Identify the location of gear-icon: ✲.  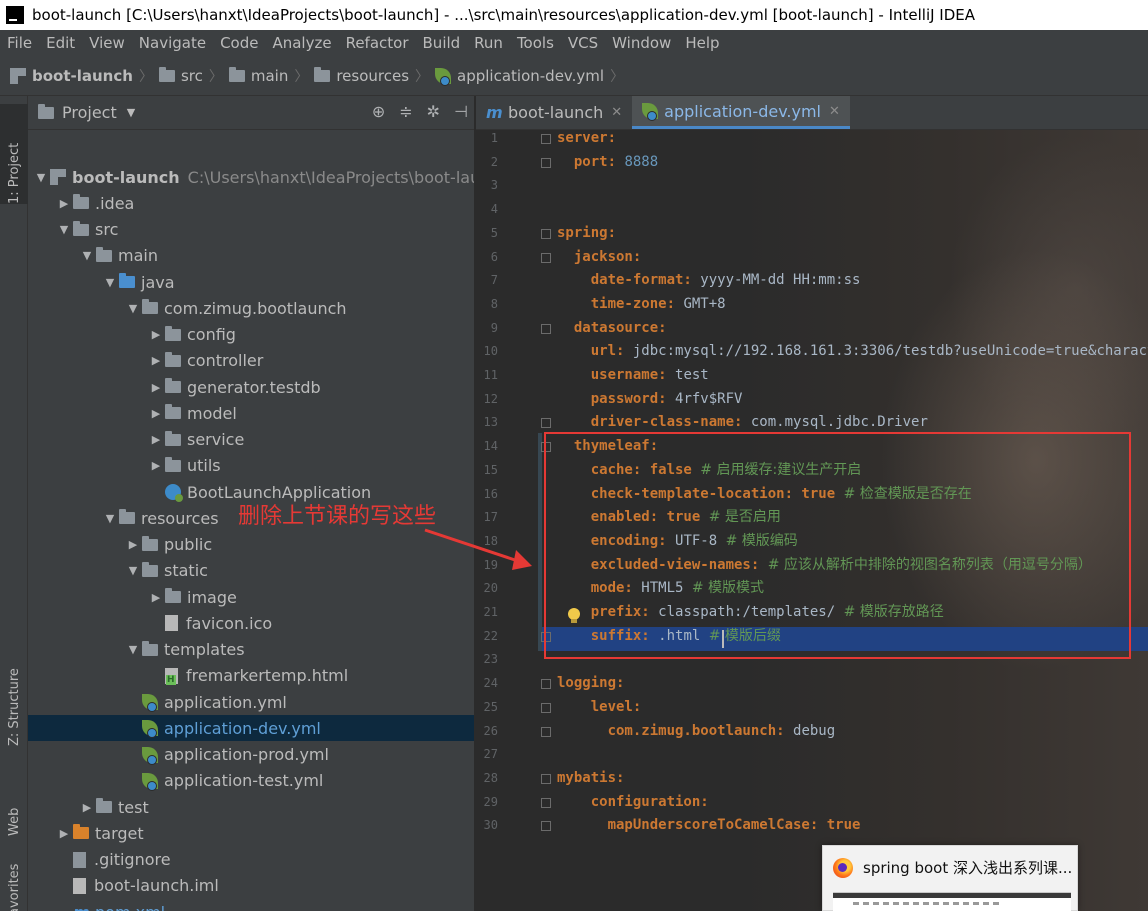
(433, 111).